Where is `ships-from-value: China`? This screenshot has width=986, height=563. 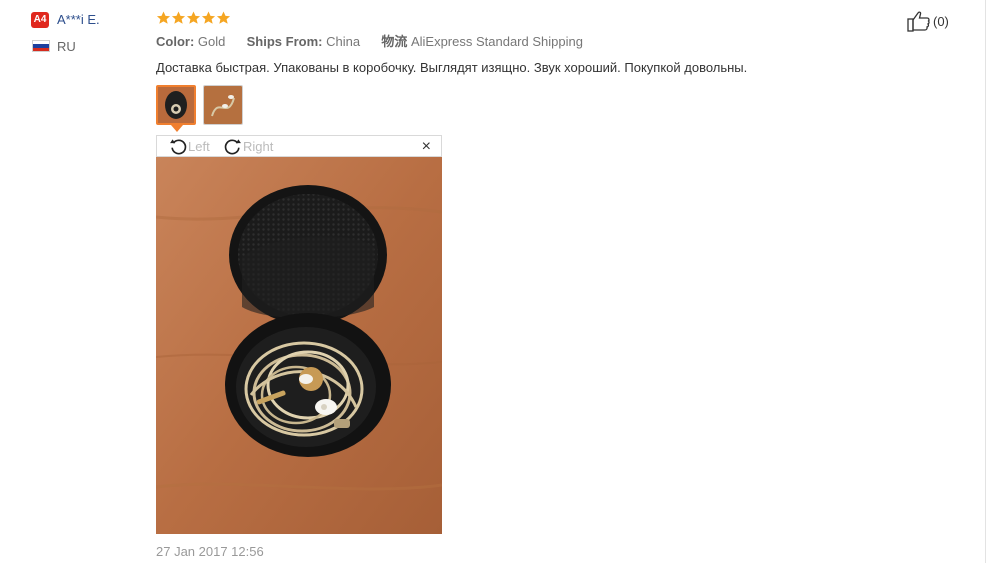 ships-from-value: China is located at coordinates (343, 41).